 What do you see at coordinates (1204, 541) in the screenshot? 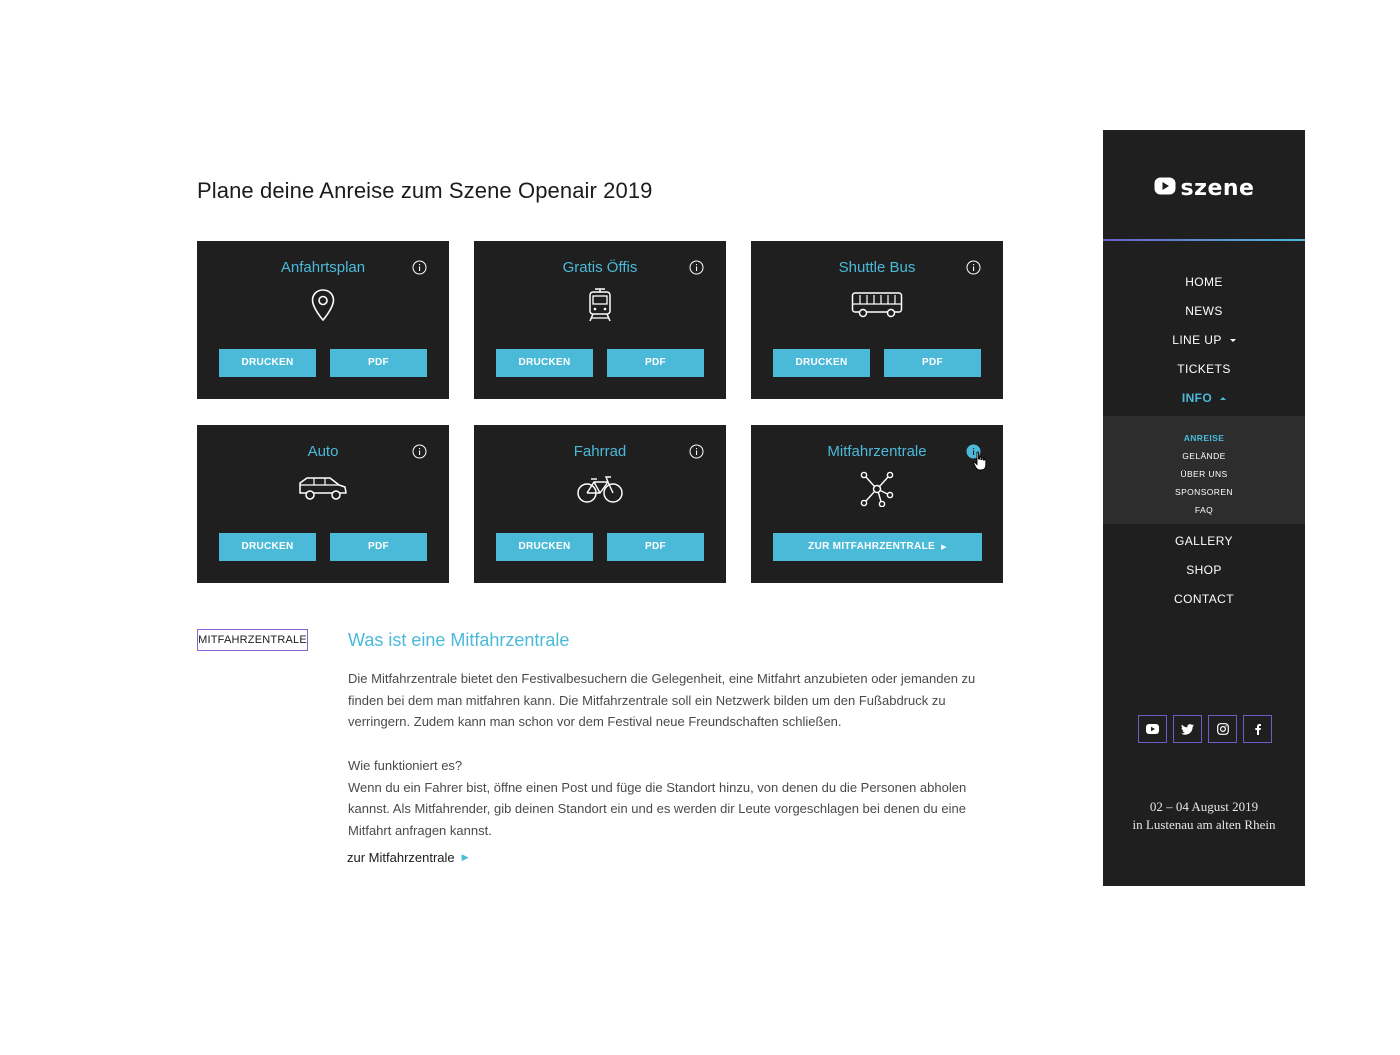
I see `nav-item-gallery: GALLERY` at bounding box center [1204, 541].